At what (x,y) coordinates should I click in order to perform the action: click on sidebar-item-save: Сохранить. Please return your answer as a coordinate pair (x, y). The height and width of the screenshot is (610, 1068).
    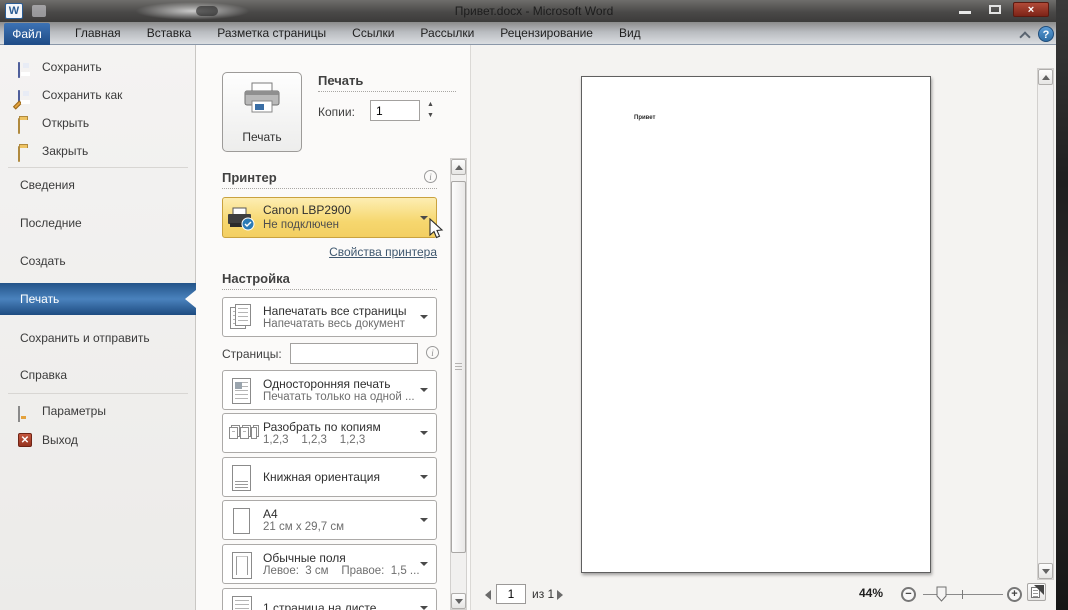
    Looking at the image, I should click on (98, 67).